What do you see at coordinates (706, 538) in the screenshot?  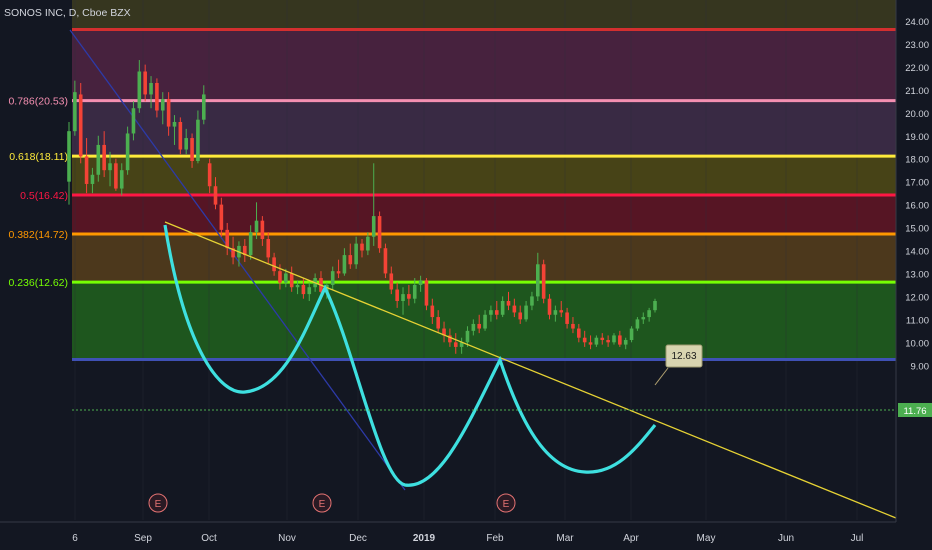 I see `x-tick-label: May` at bounding box center [706, 538].